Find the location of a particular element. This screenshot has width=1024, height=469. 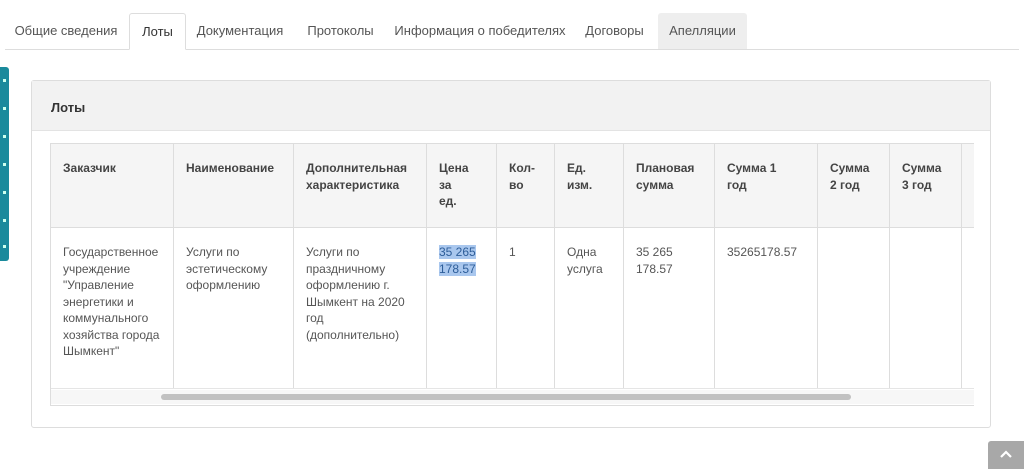

col-planned-sum-header: Плановая сумма is located at coordinates (669, 185).